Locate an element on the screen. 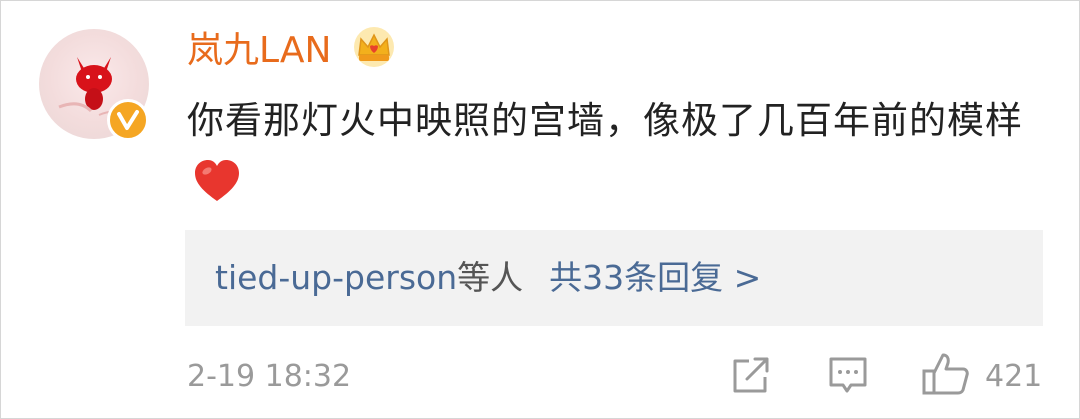  heart-emoji is located at coordinates (217, 191).